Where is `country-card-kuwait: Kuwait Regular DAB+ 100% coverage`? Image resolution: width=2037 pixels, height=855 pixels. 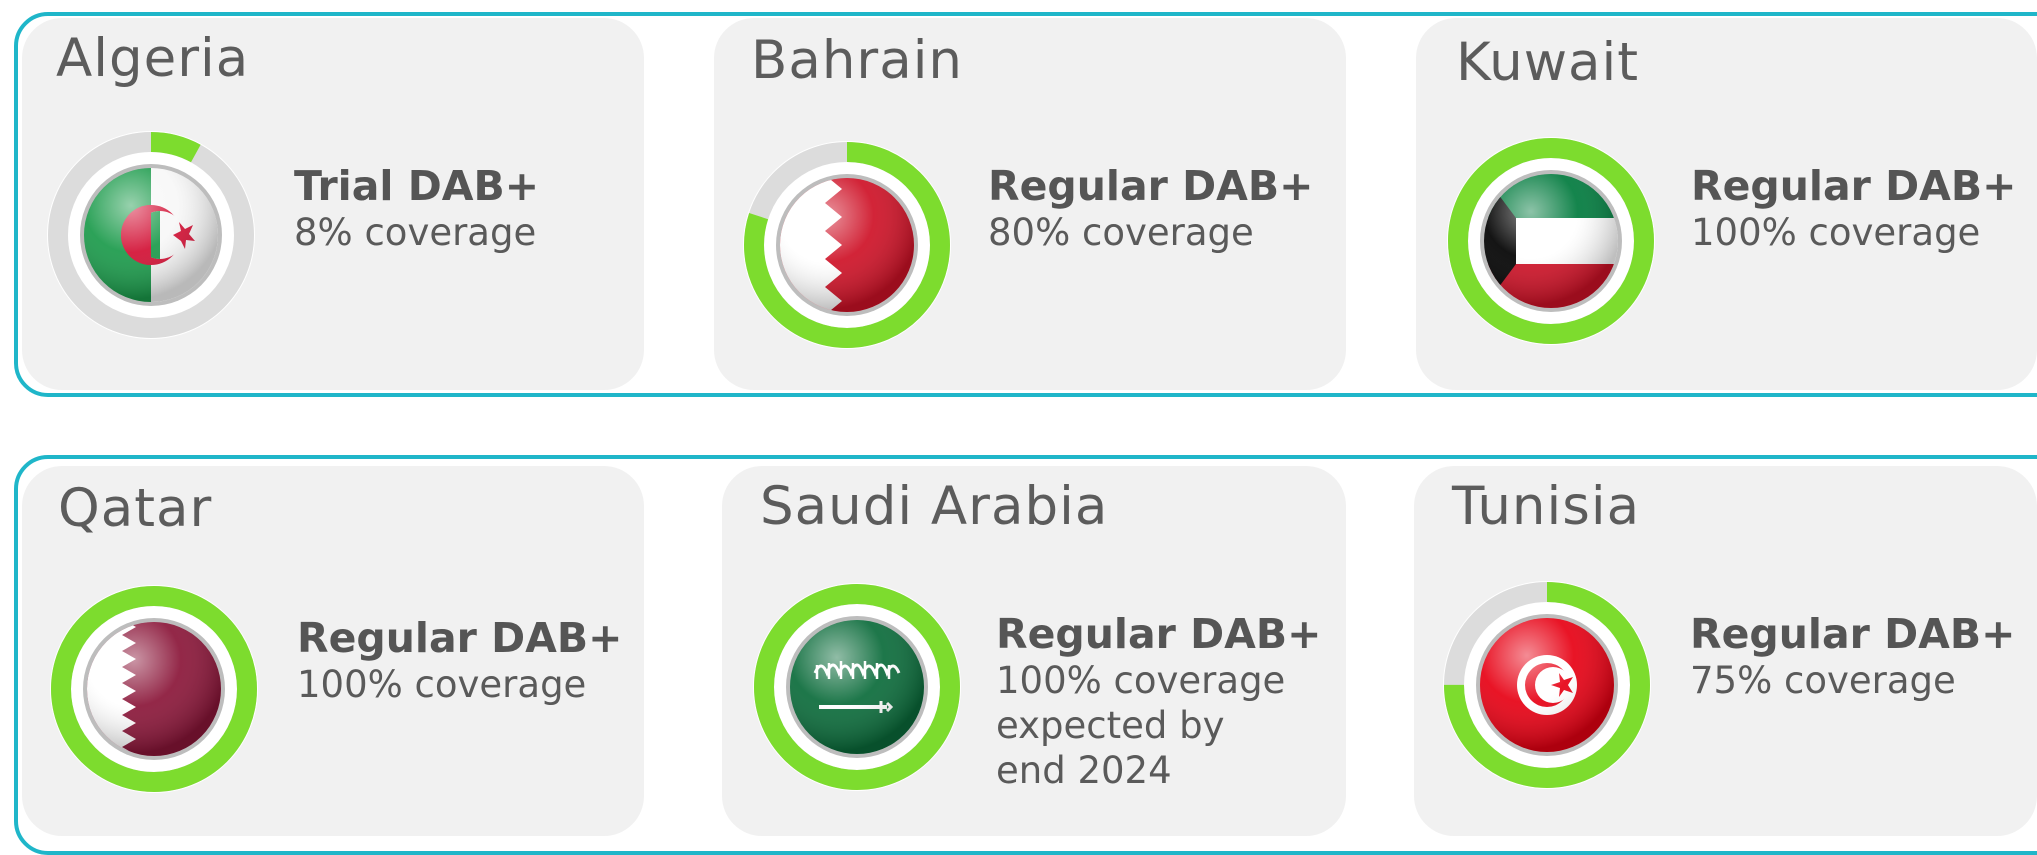 country-card-kuwait: Kuwait Regular DAB+ 100% coverage is located at coordinates (1726, 204).